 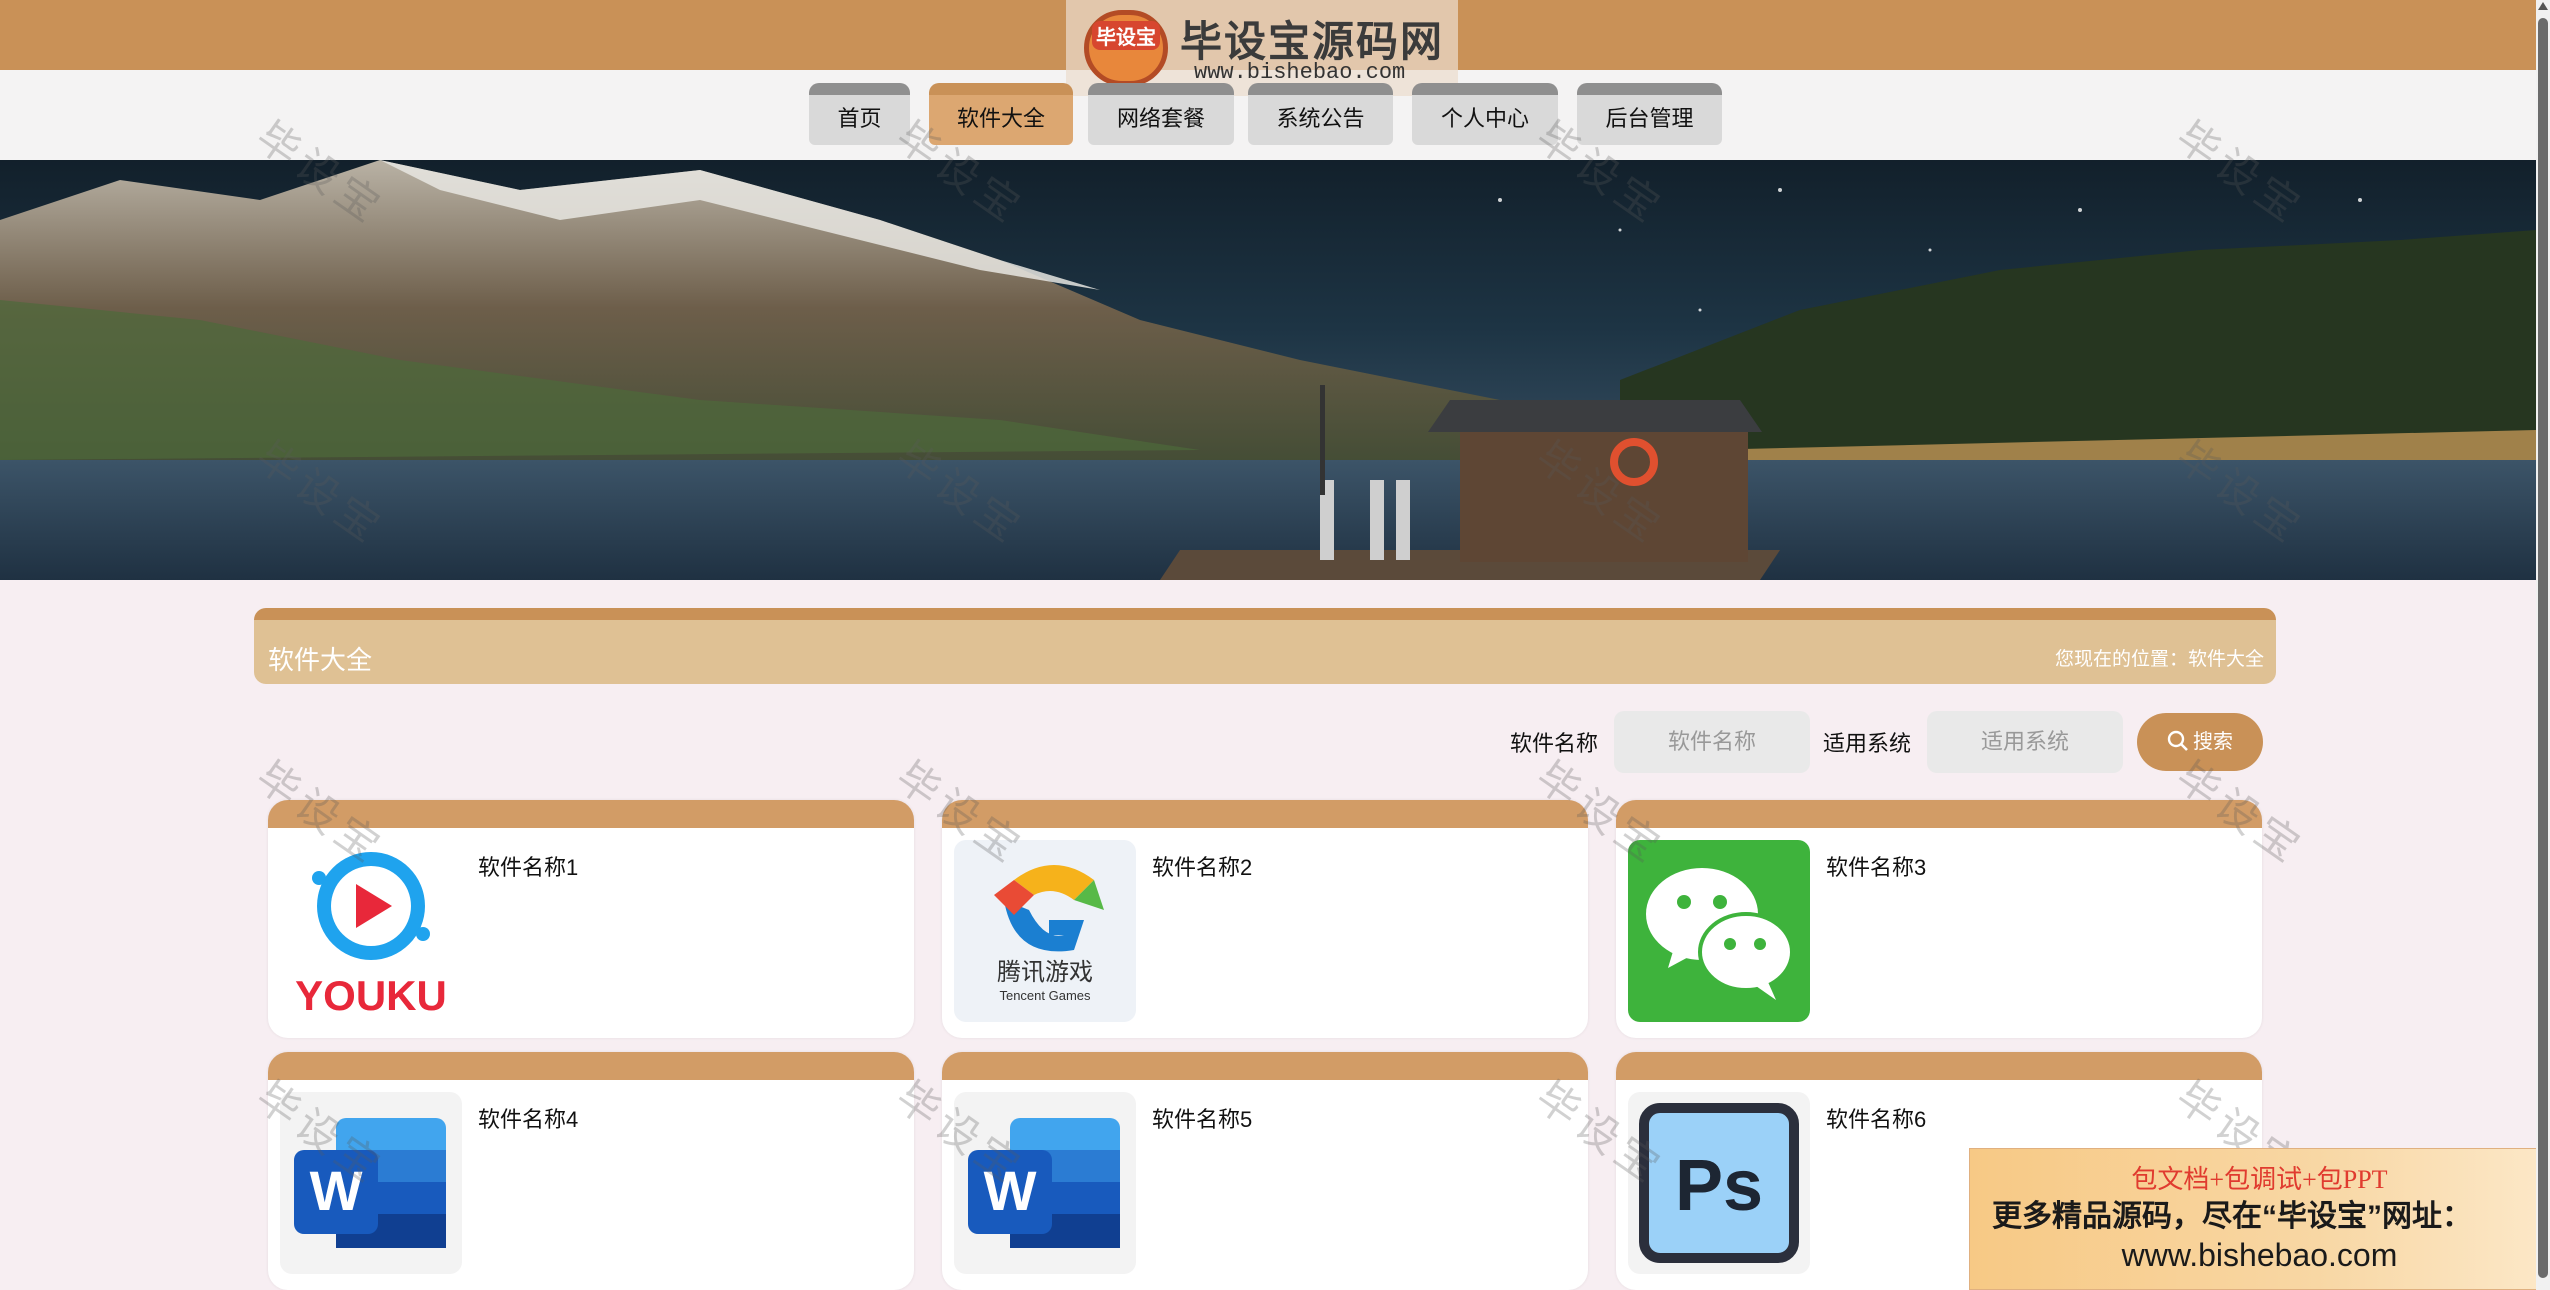 I want to click on search-button-label: 搜索, so click(x=2213, y=742).